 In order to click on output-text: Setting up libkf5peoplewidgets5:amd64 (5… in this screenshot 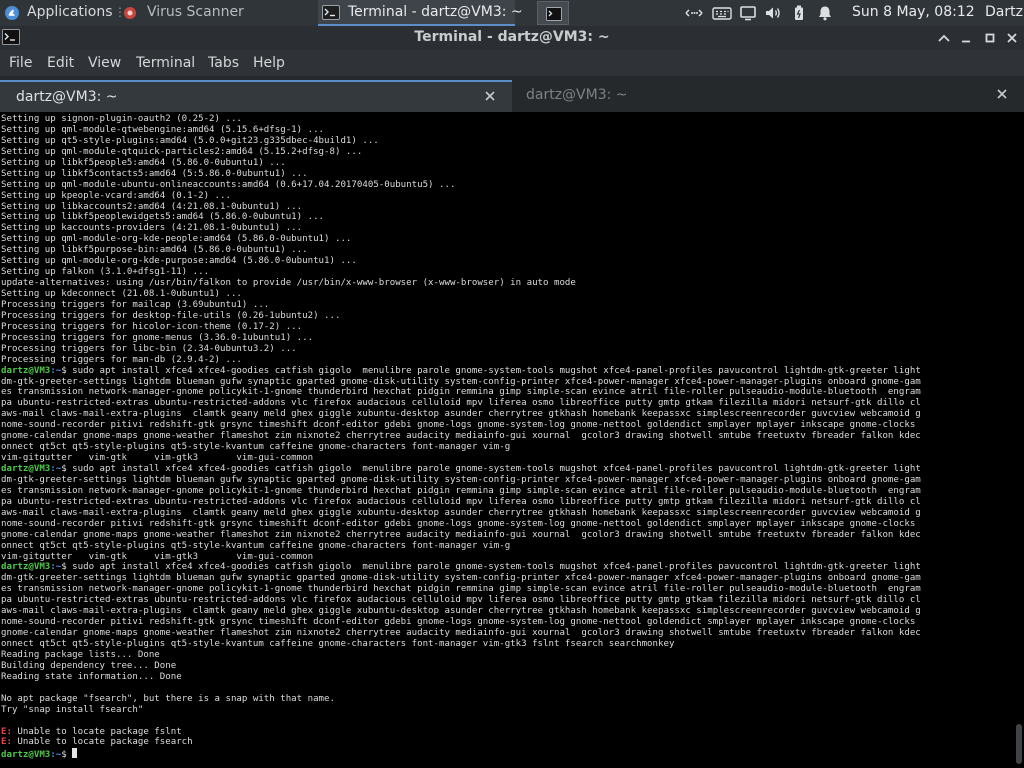, I will do `click(163, 217)`.